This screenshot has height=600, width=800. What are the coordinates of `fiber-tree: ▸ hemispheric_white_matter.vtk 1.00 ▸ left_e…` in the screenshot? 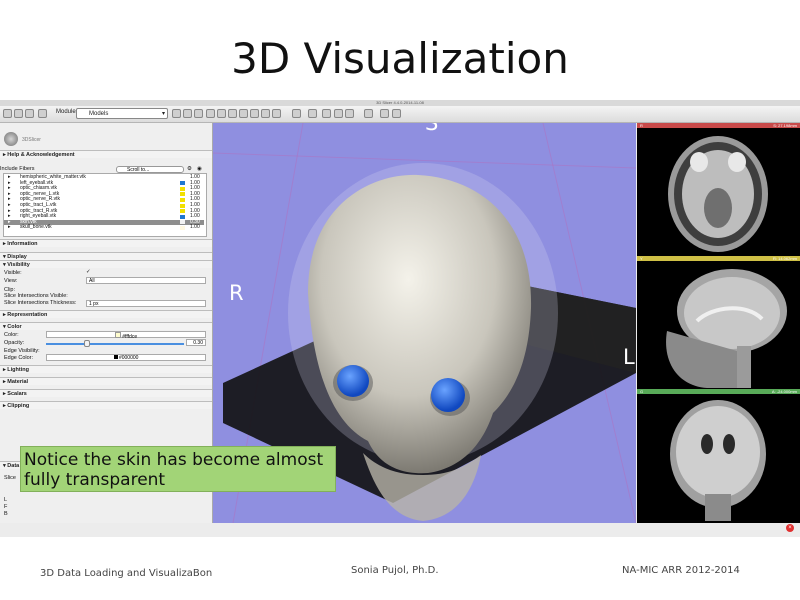 It's located at (105, 205).